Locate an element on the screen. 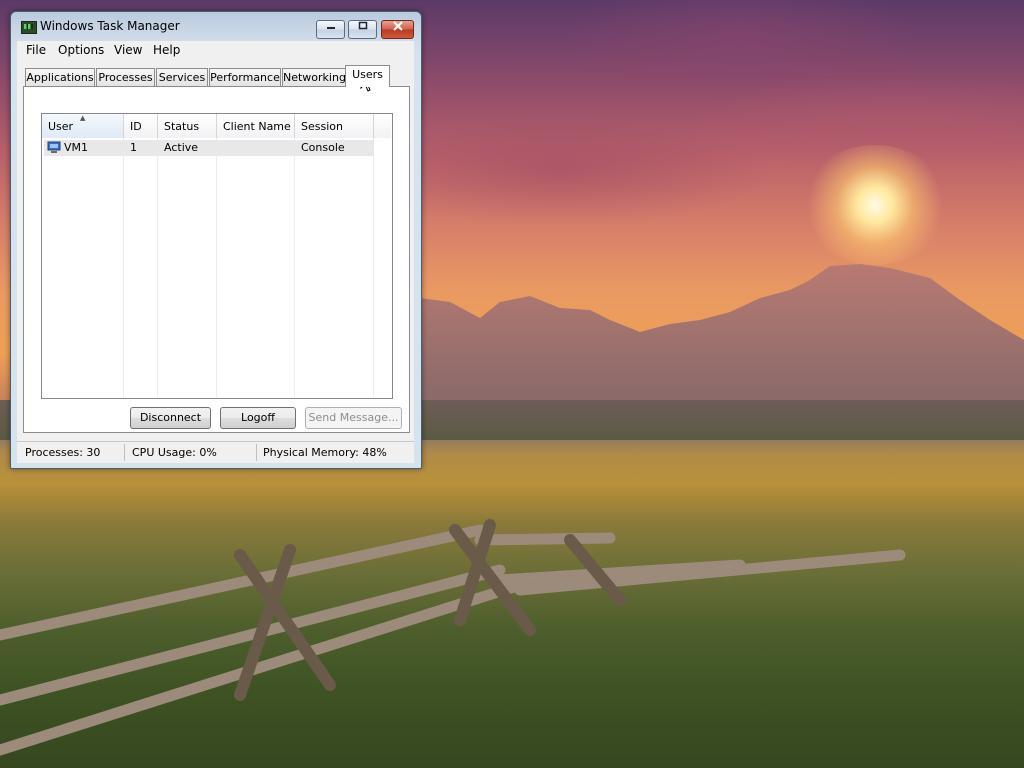 The width and height of the screenshot is (1024, 768). maximize-button is located at coordinates (362, 29).